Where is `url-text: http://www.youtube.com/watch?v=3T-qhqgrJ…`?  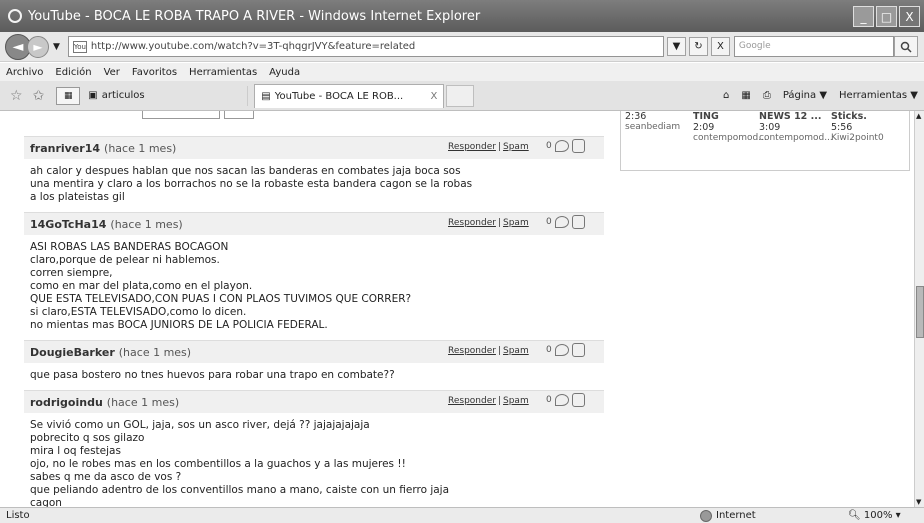 url-text: http://www.youtube.com/watch?v=3T-qhqgrJ… is located at coordinates (253, 46).